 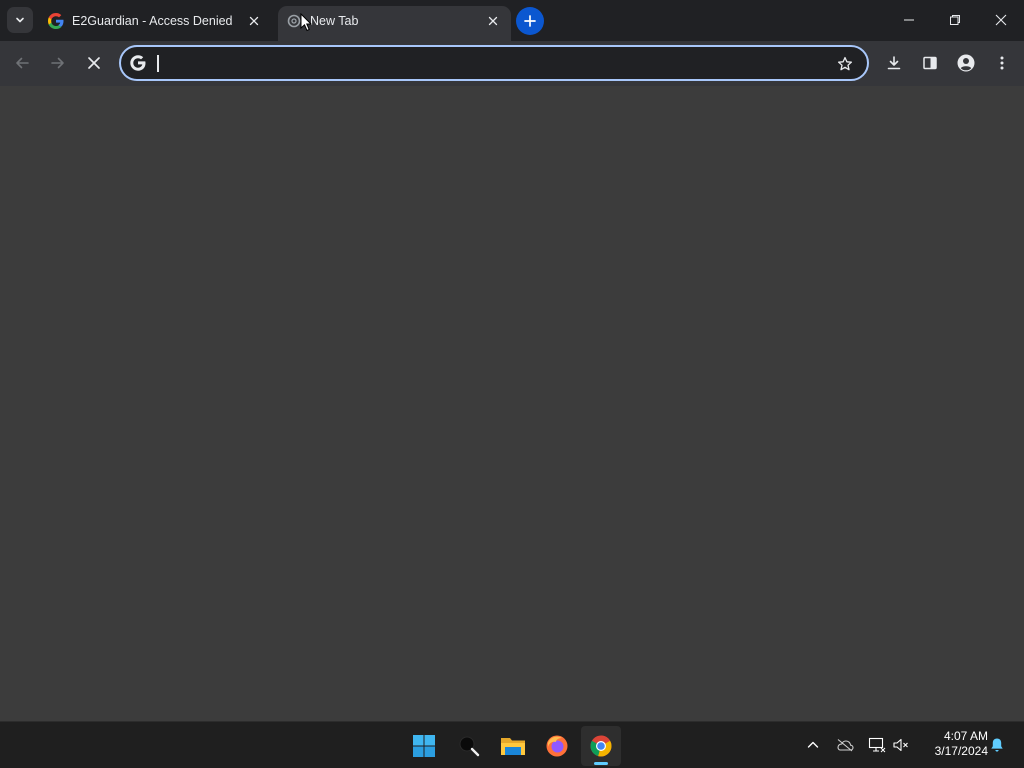 I want to click on tab-e2guardian: E2Guardian - Access Denied, so click(x=156, y=23).